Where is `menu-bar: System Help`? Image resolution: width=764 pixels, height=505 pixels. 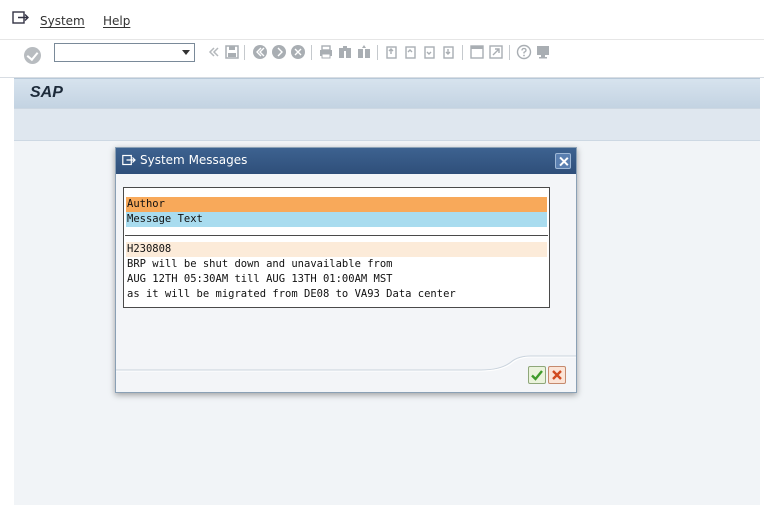 menu-bar: System Help is located at coordinates (382, 20).